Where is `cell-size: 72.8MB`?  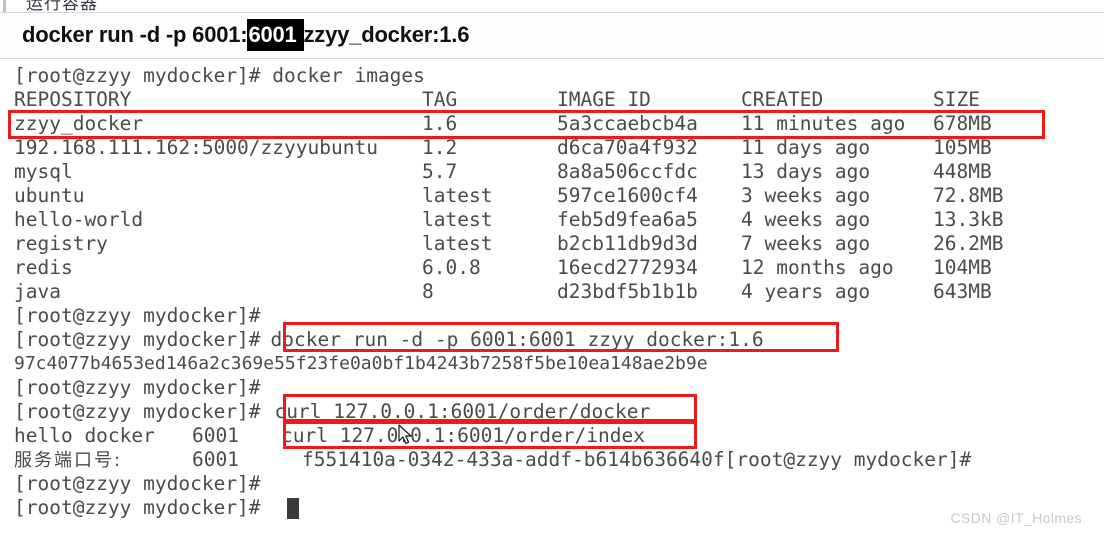 cell-size: 72.8MB is located at coordinates (968, 195).